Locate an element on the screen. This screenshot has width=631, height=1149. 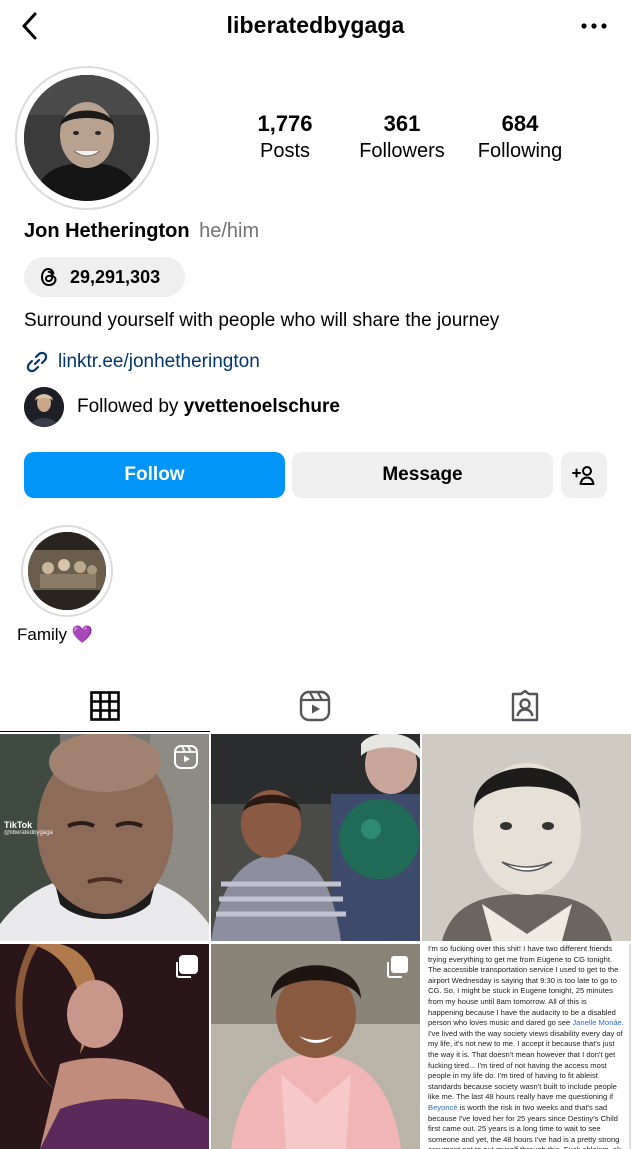
grid-icon is located at coordinates (105, 705).